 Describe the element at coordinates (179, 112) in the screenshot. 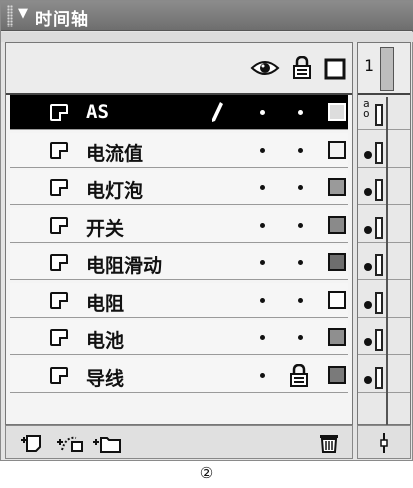

I see `layer-row: AS` at that location.